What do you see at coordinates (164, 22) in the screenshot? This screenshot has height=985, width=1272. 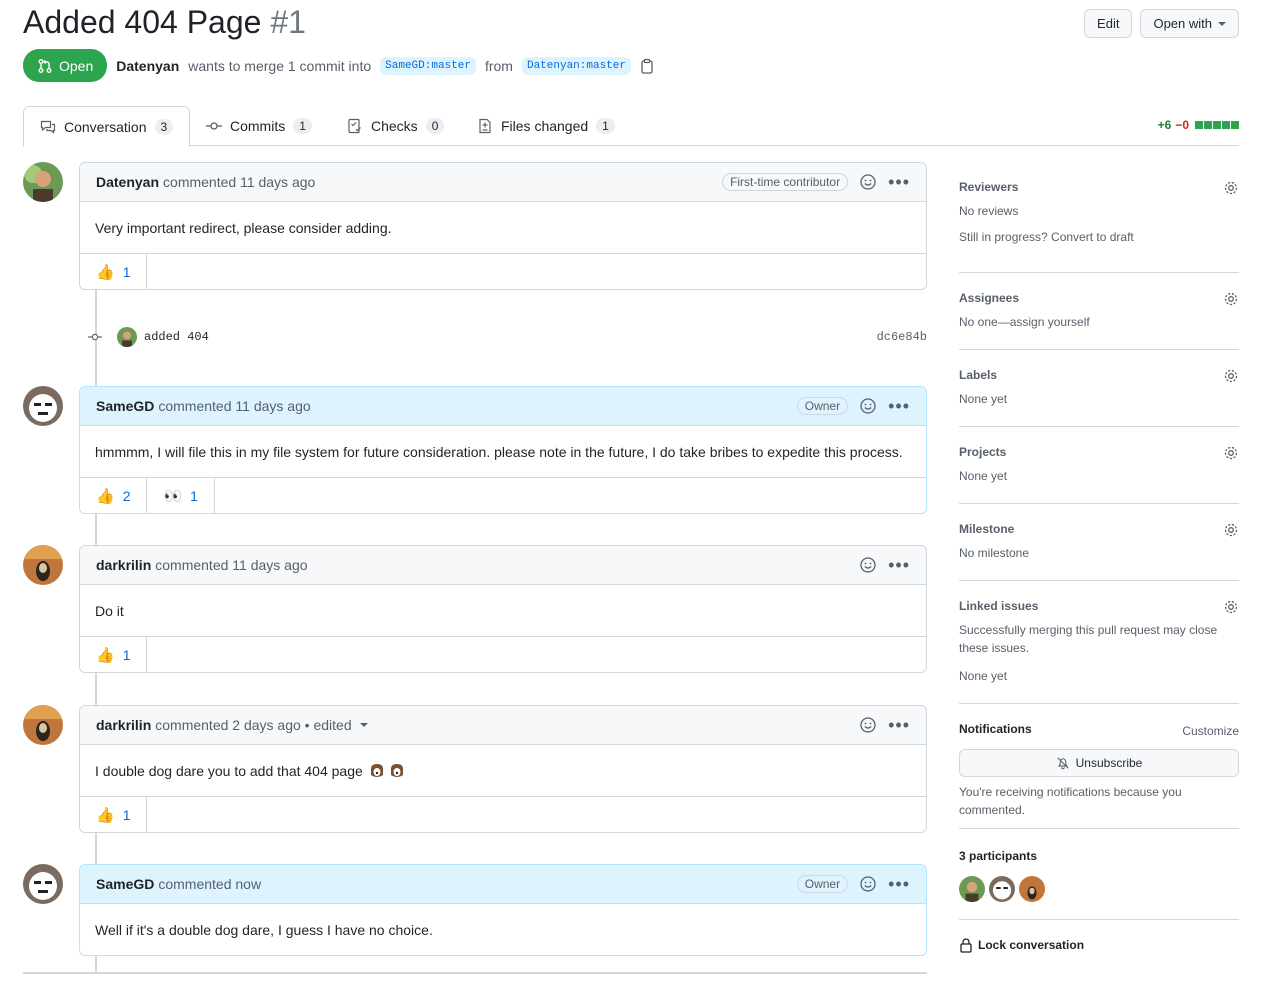 I see `pr-title: Added 404 Page #1` at bounding box center [164, 22].